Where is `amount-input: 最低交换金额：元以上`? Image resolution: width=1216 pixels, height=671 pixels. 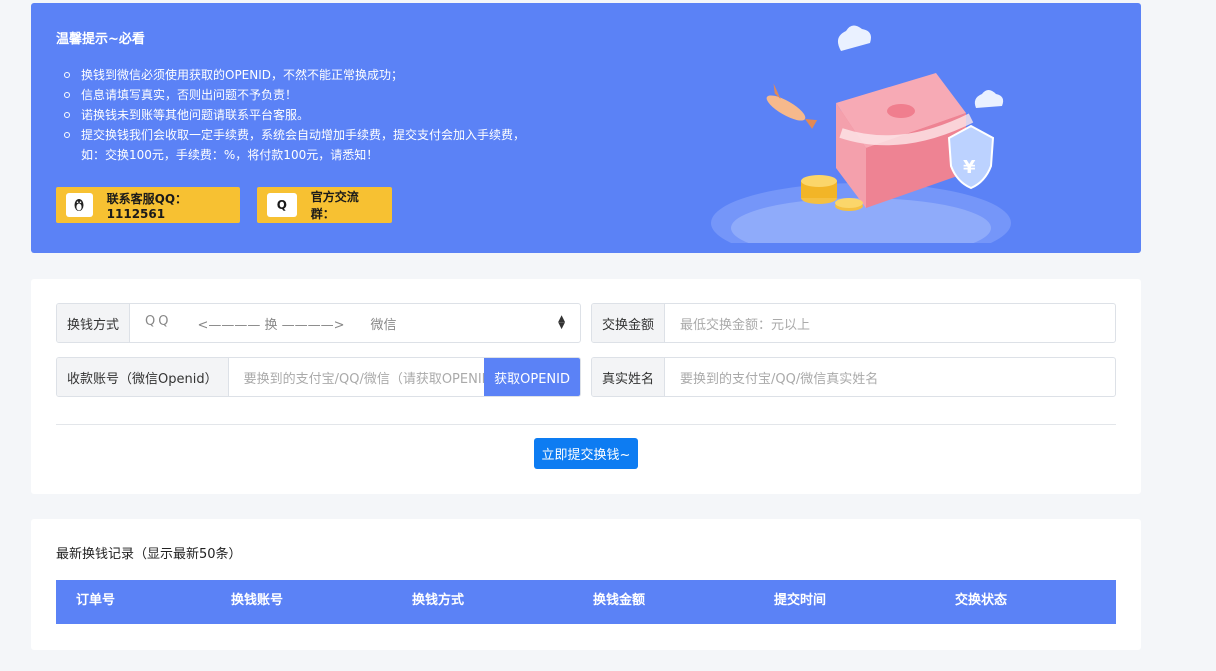
amount-input: 最低交换金额：元以上 is located at coordinates (890, 323).